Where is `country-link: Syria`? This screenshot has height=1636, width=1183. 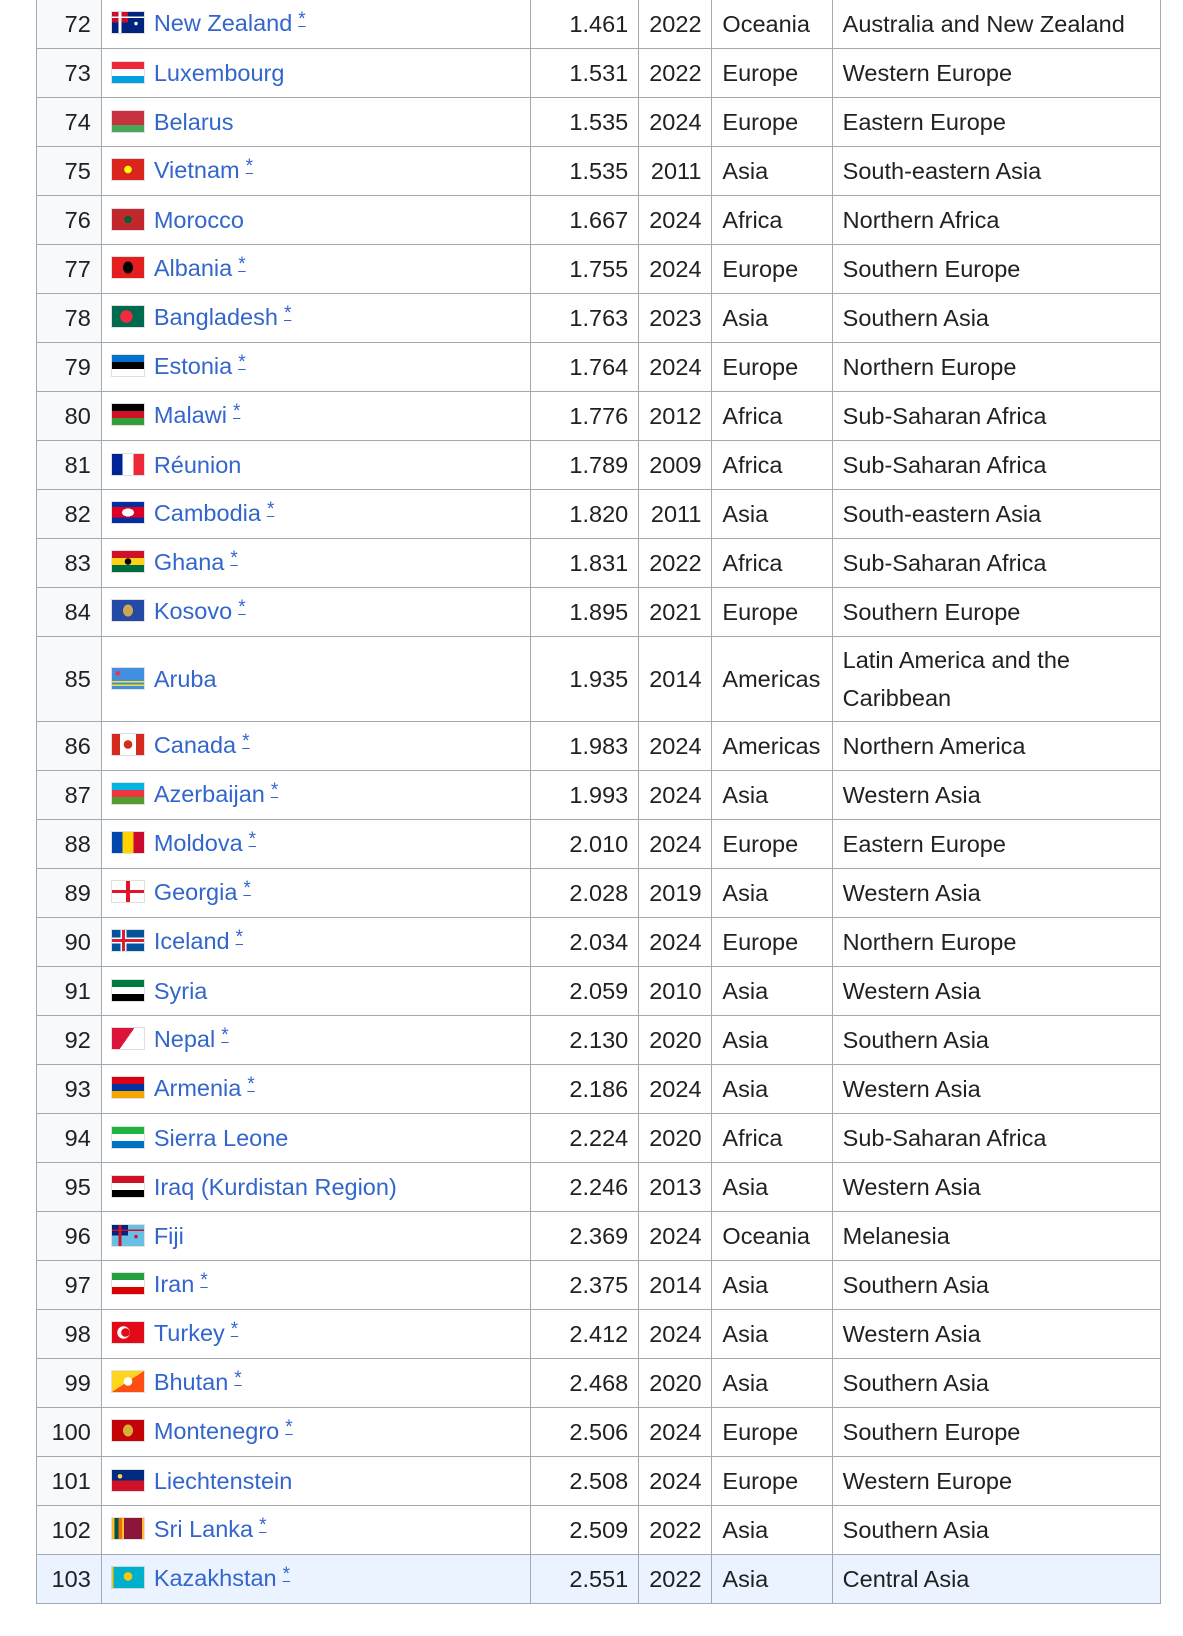 country-link: Syria is located at coordinates (181, 991).